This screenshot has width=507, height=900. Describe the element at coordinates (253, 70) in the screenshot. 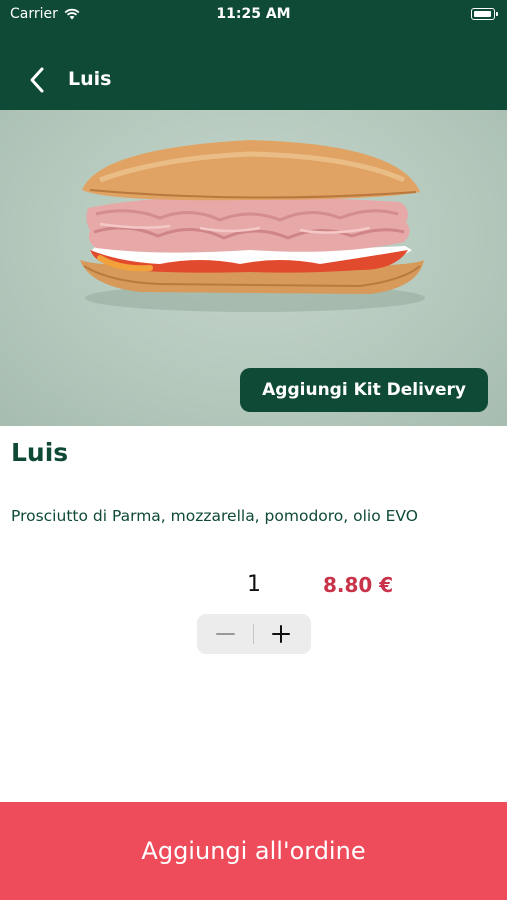

I see `nav-bar: Luis` at that location.